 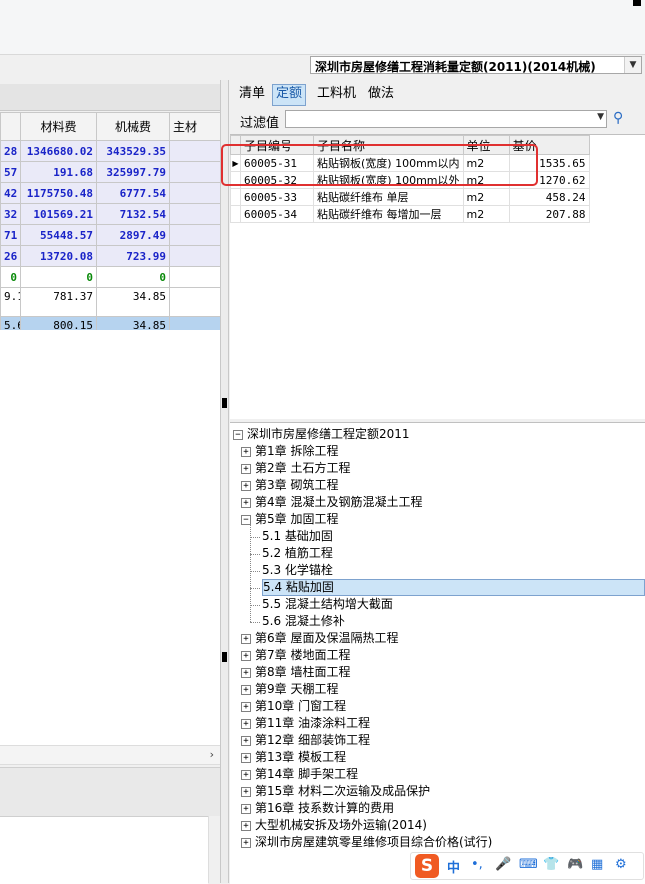 I want to click on quota-row: 60005-34 粘贴碳纤维布 每增加一层 m2 207.88, so click(x=410, y=214).